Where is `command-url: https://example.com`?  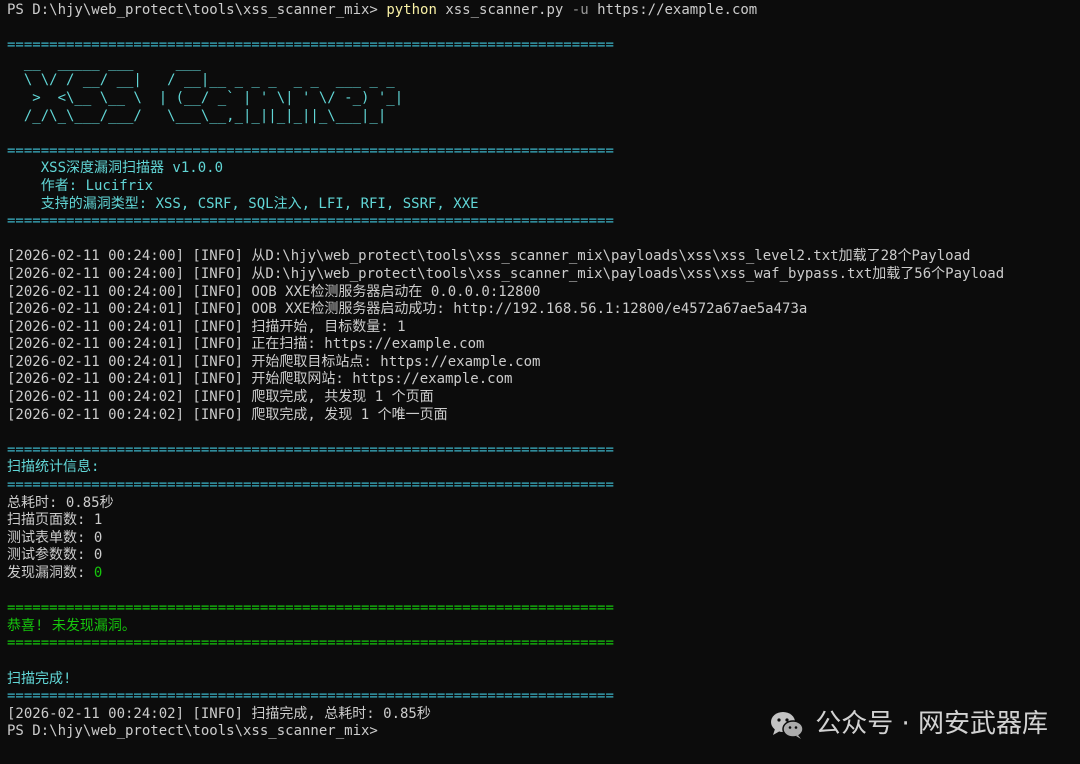 command-url: https://example.com is located at coordinates (677, 10).